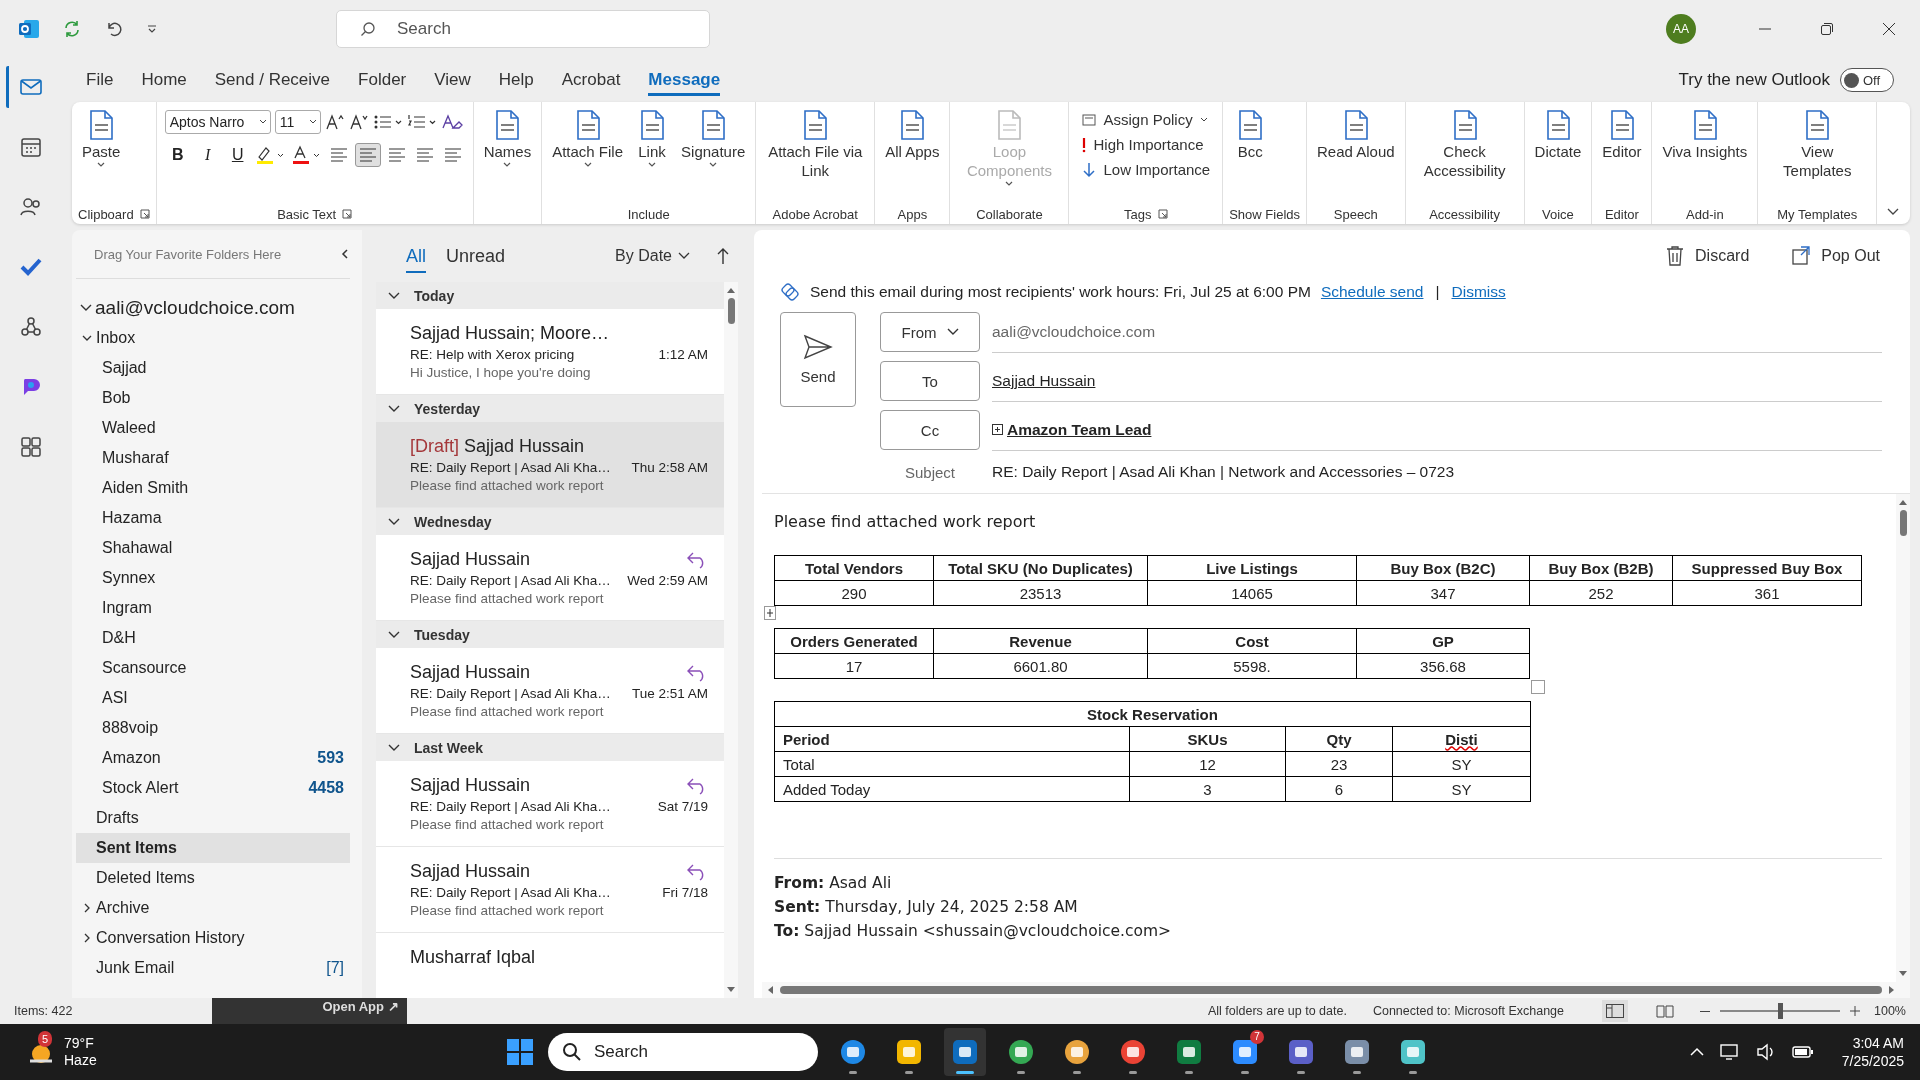 This screenshot has height=1080, width=1920. What do you see at coordinates (451, 122) in the screenshot?
I see `clear-format-icon` at bounding box center [451, 122].